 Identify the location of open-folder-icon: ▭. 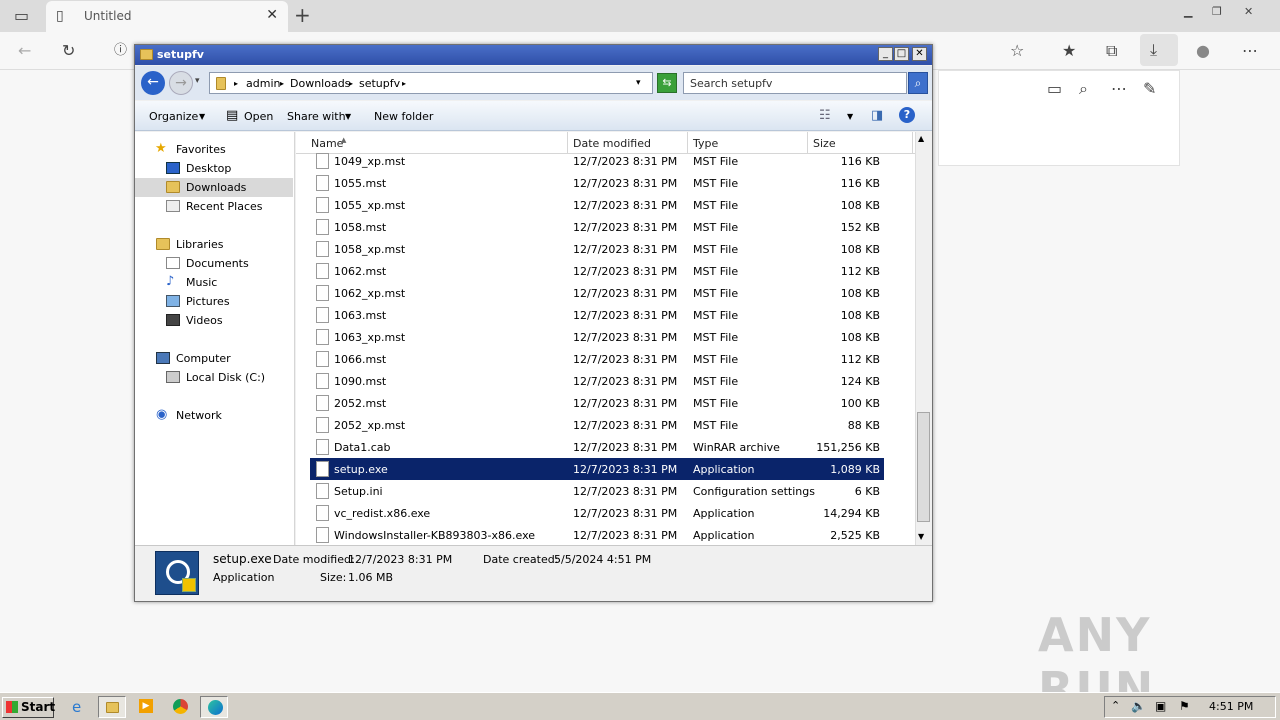
(1054, 89).